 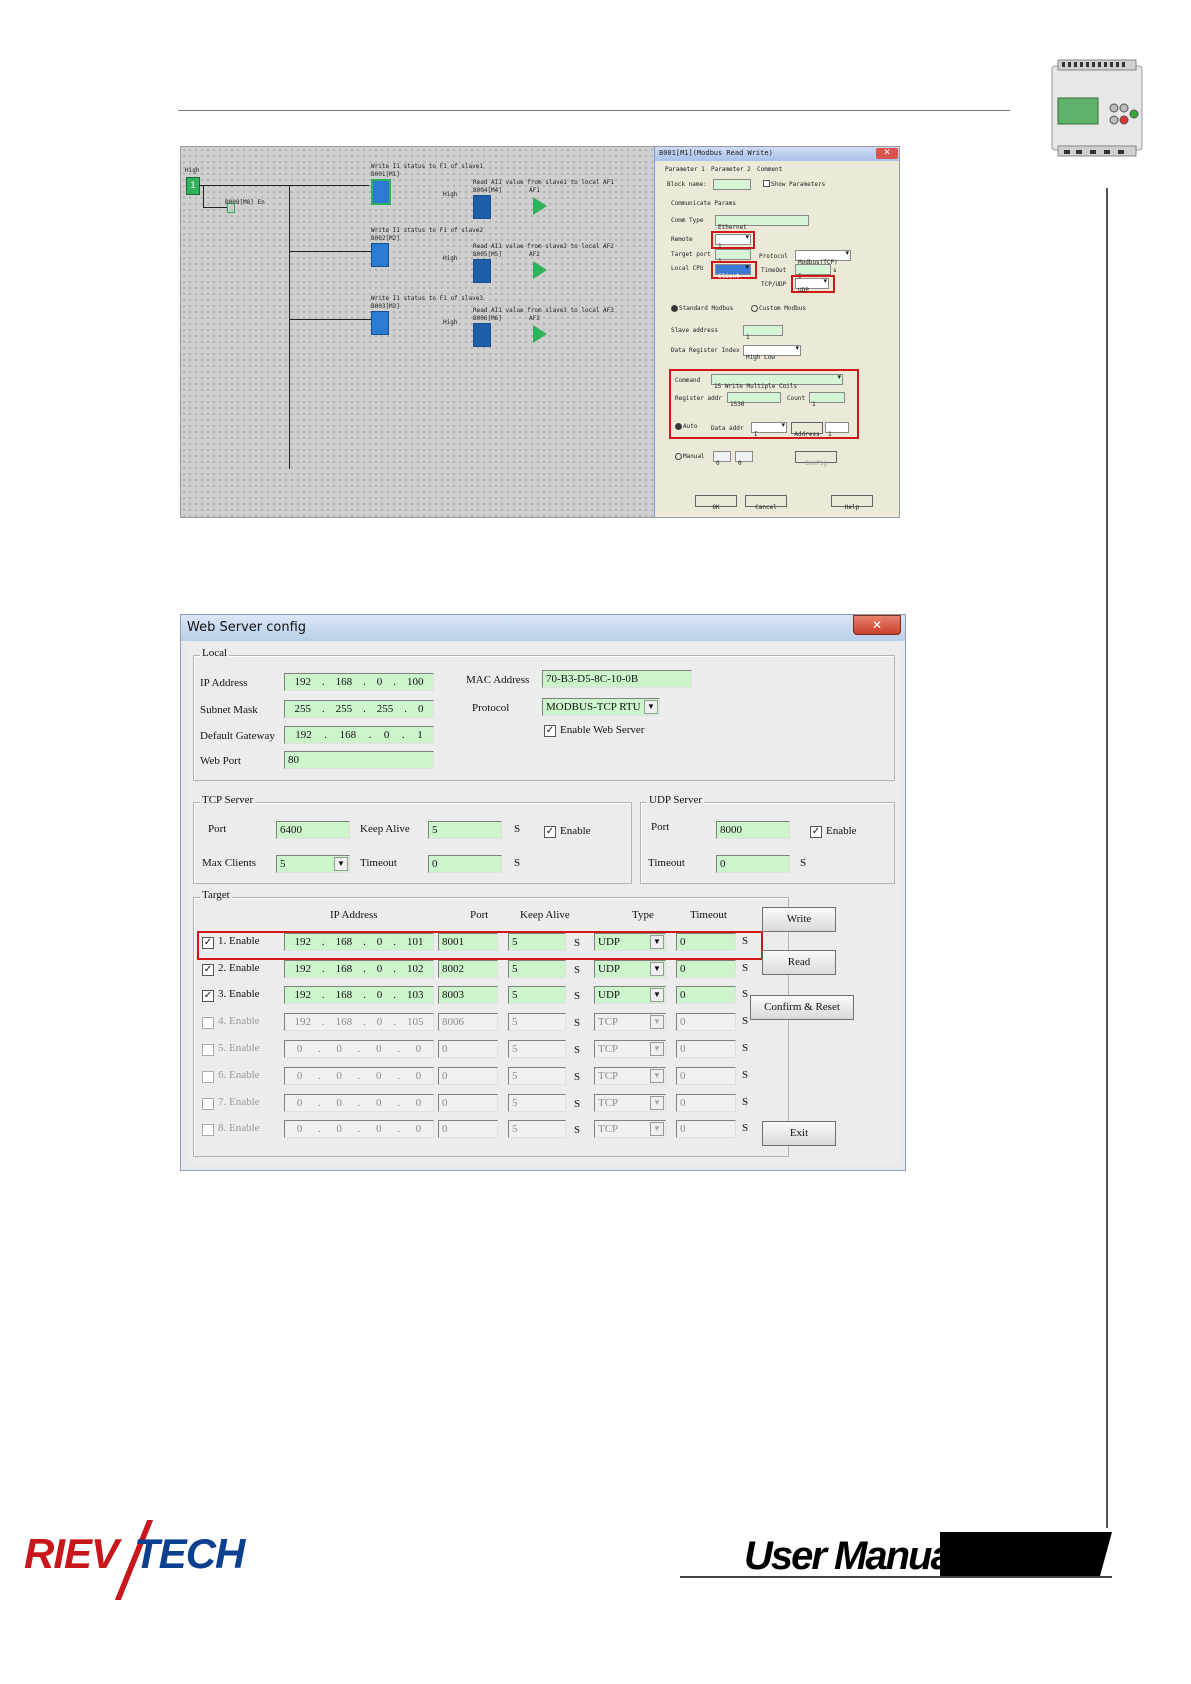 What do you see at coordinates (754, 308) in the screenshot?
I see `custom-modbus-radio` at bounding box center [754, 308].